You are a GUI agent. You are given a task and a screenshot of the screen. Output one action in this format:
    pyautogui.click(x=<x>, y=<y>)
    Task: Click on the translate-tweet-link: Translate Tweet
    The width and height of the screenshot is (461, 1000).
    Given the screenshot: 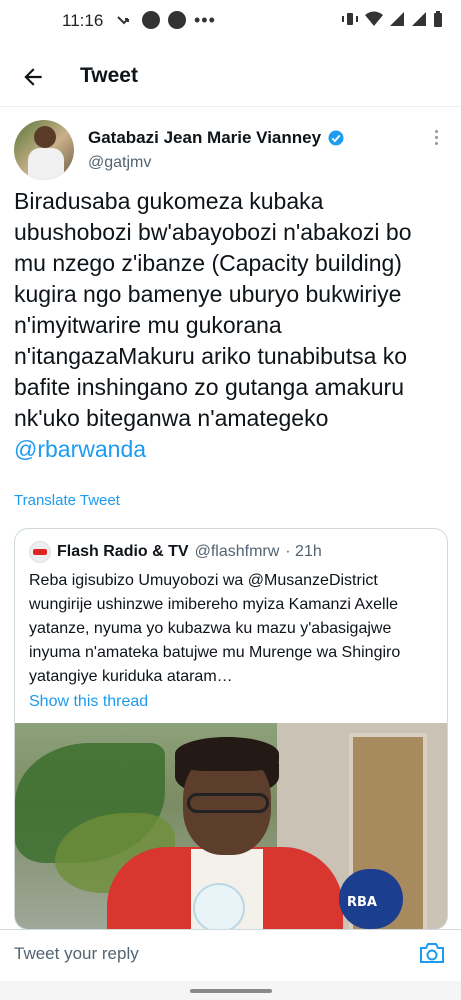 What is the action you would take?
    pyautogui.click(x=67, y=500)
    